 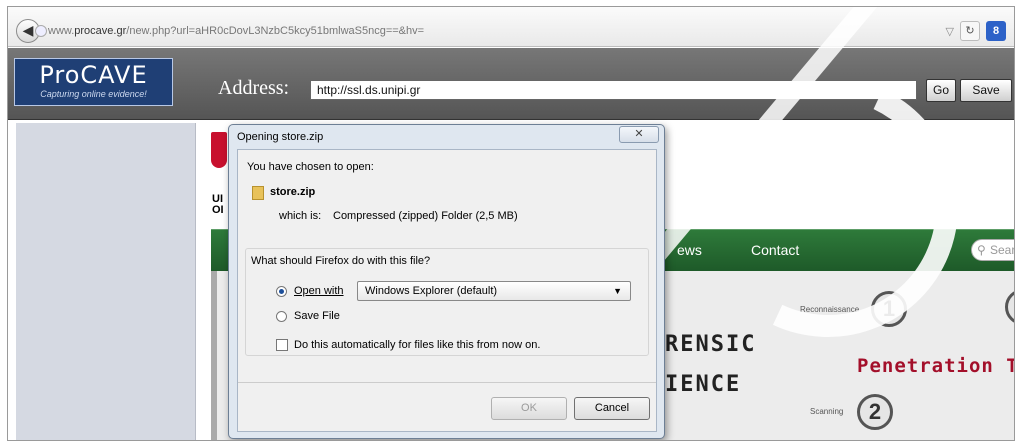 I want to click on google-icon: 8, so click(x=996, y=31).